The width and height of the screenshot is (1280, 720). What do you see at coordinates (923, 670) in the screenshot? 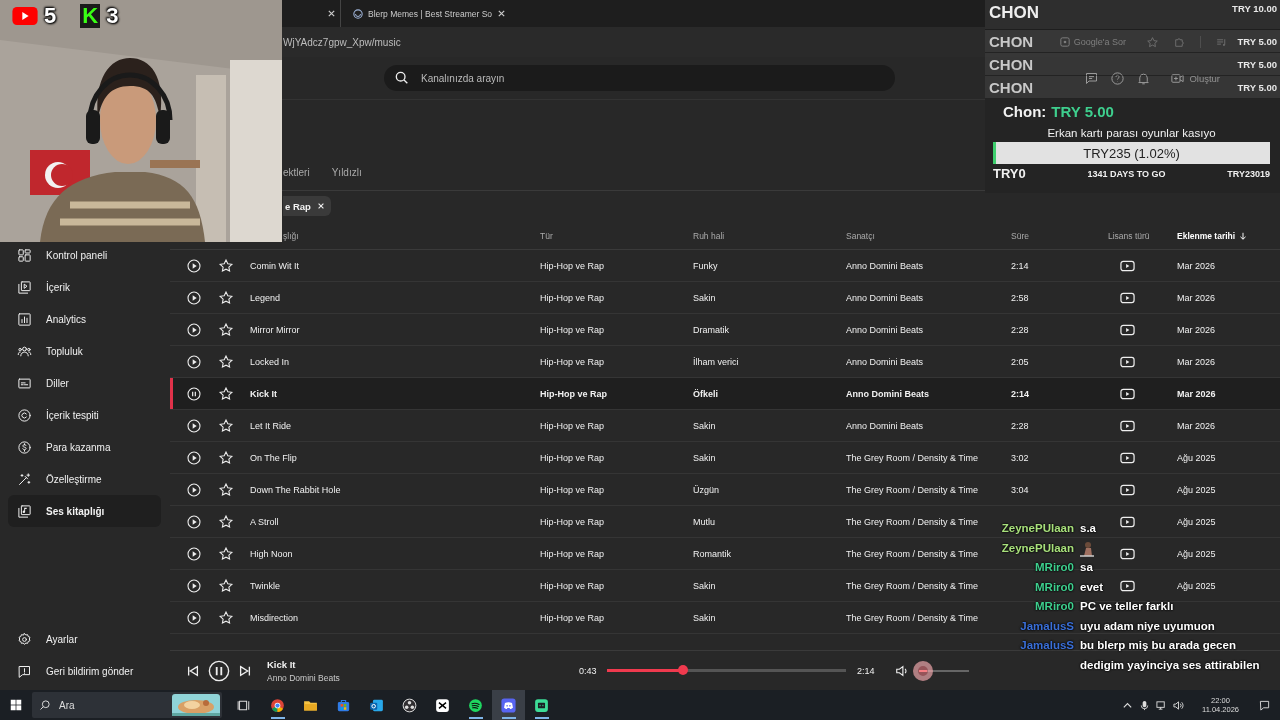
I see `volume-thumb` at bounding box center [923, 670].